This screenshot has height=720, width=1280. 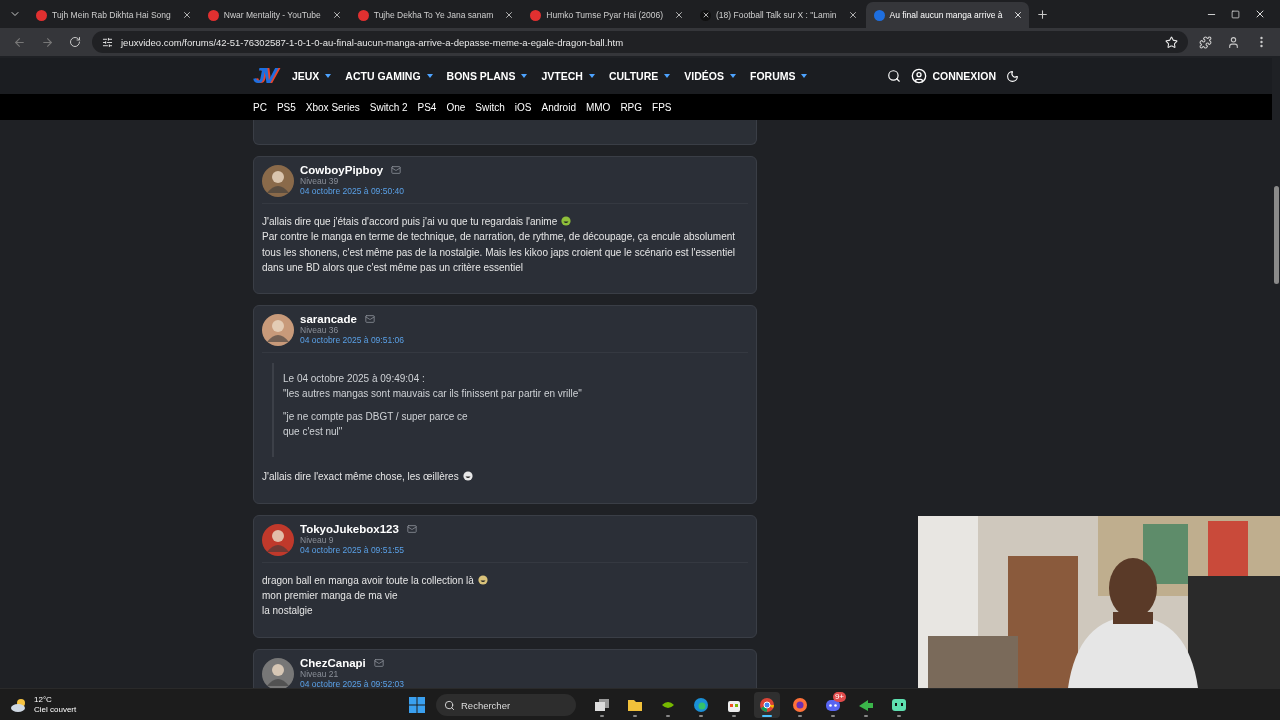 What do you see at coordinates (490, 107) in the screenshot?
I see `platform-link: Switch` at bounding box center [490, 107].